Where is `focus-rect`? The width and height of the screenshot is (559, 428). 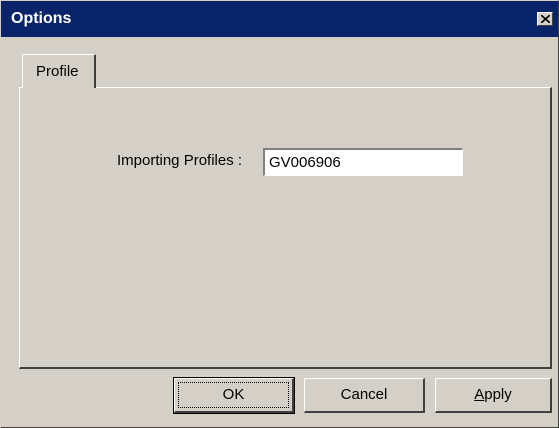
focus-rect is located at coordinates (233, 395).